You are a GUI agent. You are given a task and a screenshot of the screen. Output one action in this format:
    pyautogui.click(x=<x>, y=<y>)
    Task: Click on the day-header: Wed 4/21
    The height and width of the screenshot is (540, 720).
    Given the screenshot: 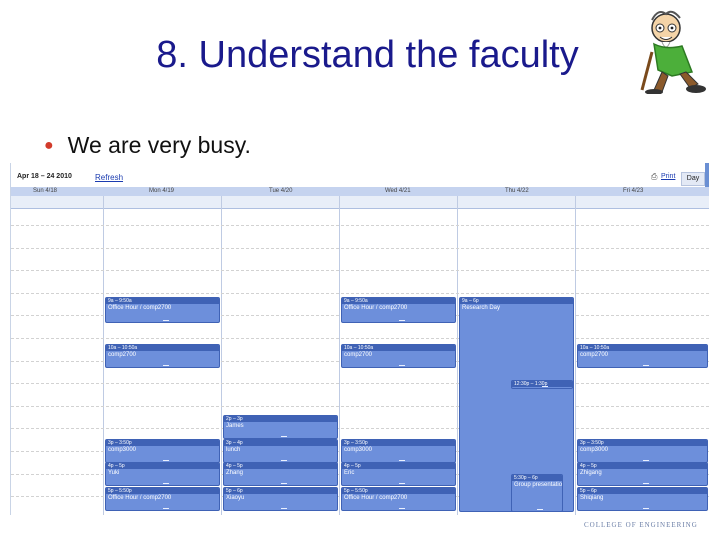 What is the action you would take?
    pyautogui.click(x=398, y=191)
    